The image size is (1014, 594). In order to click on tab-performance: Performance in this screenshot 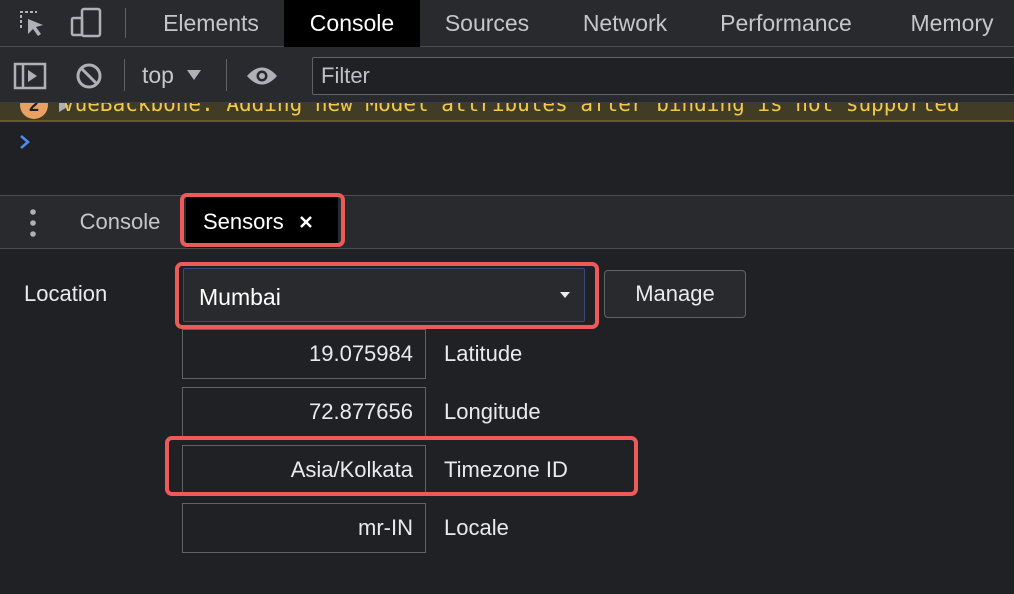, I will do `click(786, 23)`.